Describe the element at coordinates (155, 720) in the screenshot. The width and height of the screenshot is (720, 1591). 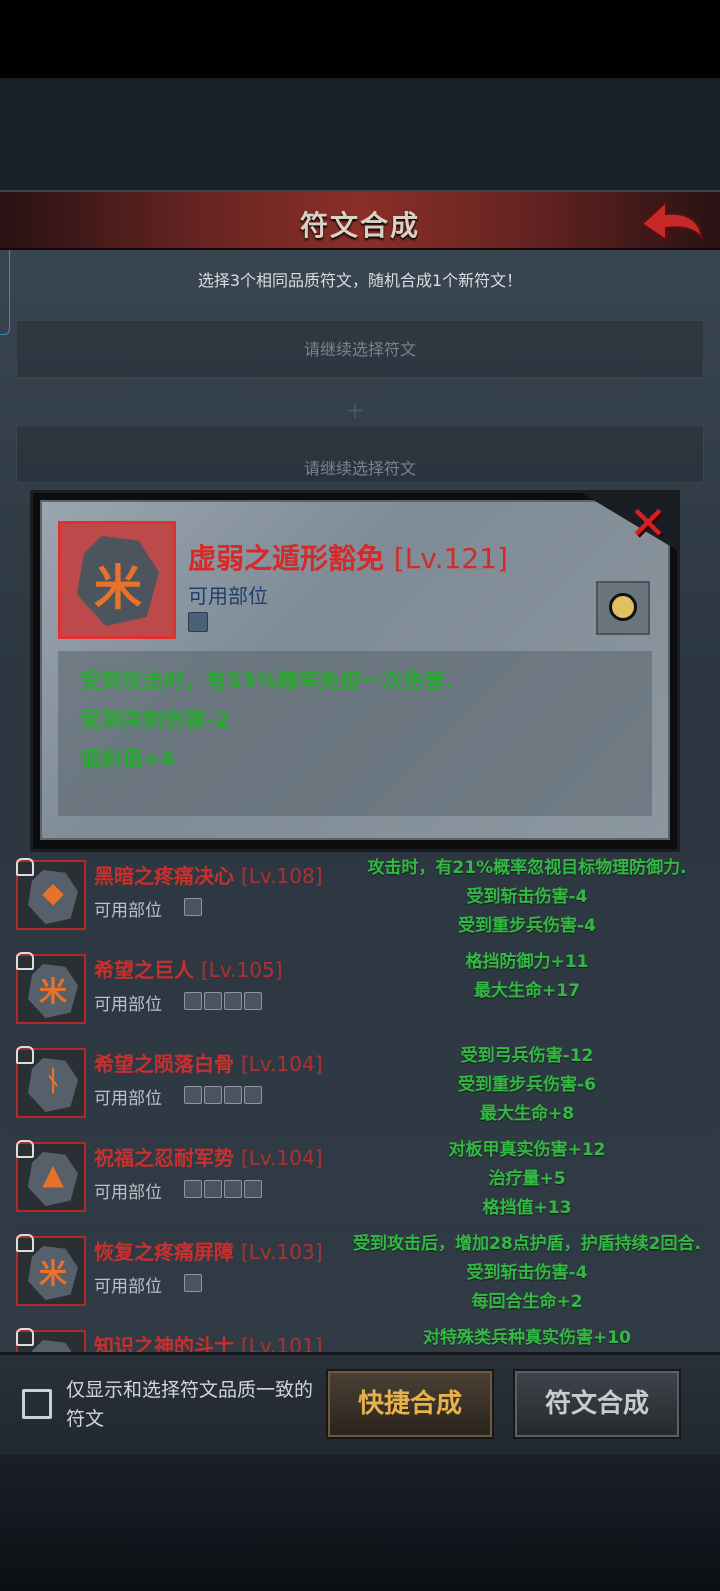
I see `effect-line: 受到突刺伤害-2` at that location.